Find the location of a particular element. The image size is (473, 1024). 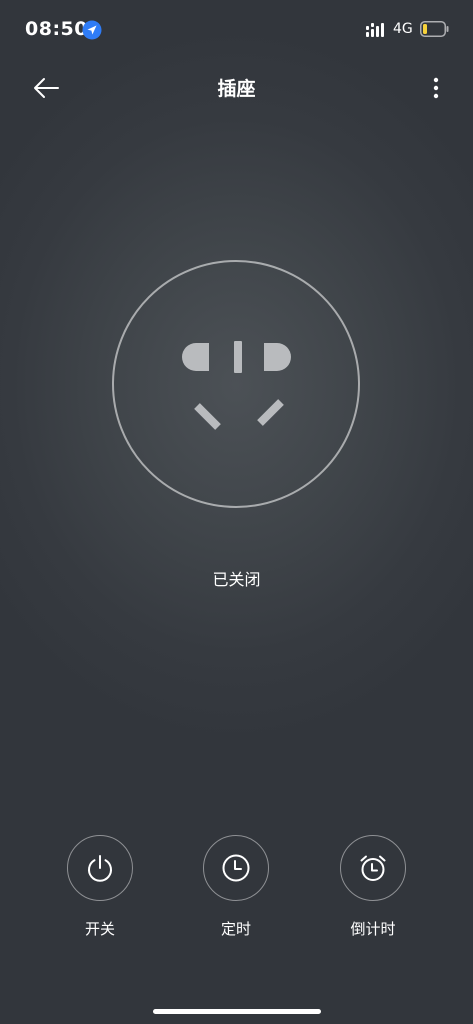

more-vertical-icon is located at coordinates (436, 88).